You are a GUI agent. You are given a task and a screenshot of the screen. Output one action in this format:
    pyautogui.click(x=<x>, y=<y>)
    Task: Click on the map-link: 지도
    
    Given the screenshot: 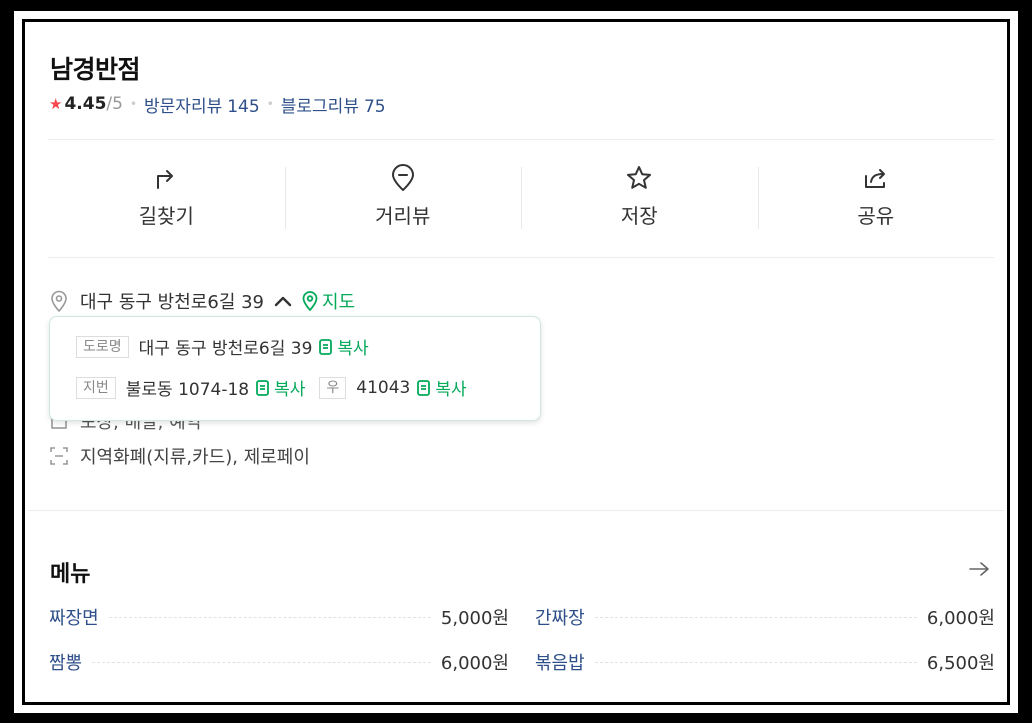 What is the action you would take?
    pyautogui.click(x=328, y=301)
    